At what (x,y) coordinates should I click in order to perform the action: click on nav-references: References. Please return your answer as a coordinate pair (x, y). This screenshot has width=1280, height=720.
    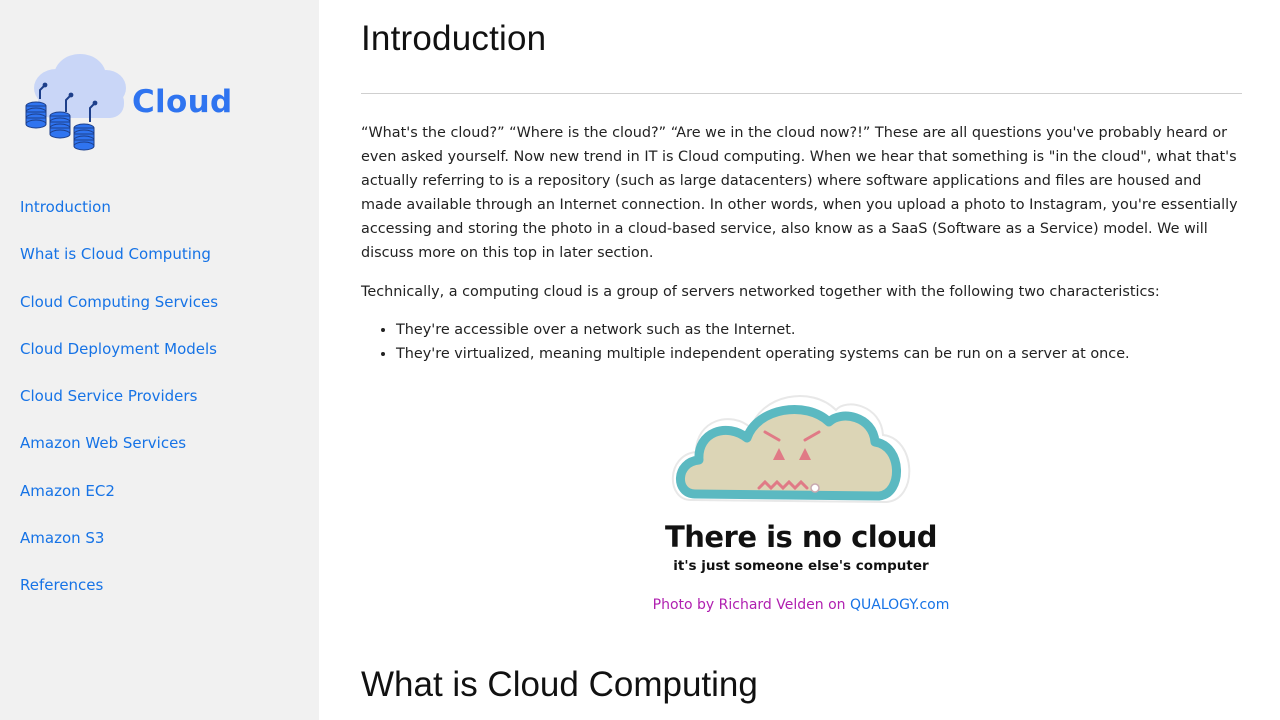
    Looking at the image, I should click on (61, 585).